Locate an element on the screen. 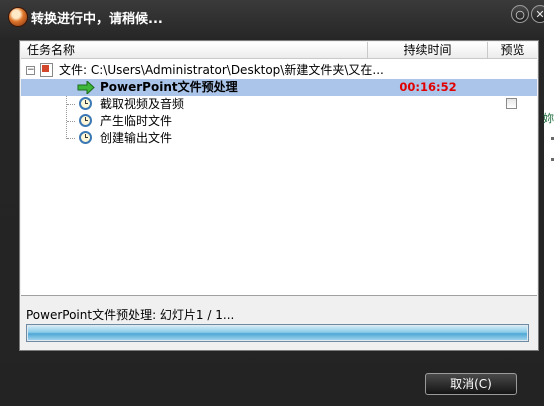  background-window-text: 妳 is located at coordinates (548, 118).